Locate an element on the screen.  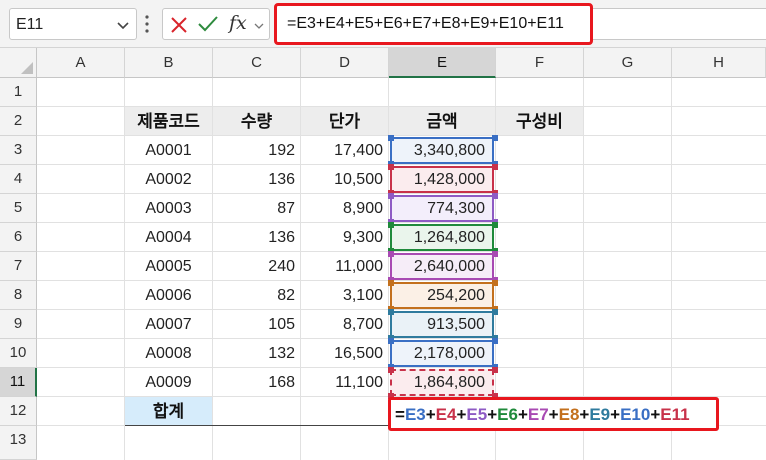
data-cell-code: A0009 is located at coordinates (168, 382).